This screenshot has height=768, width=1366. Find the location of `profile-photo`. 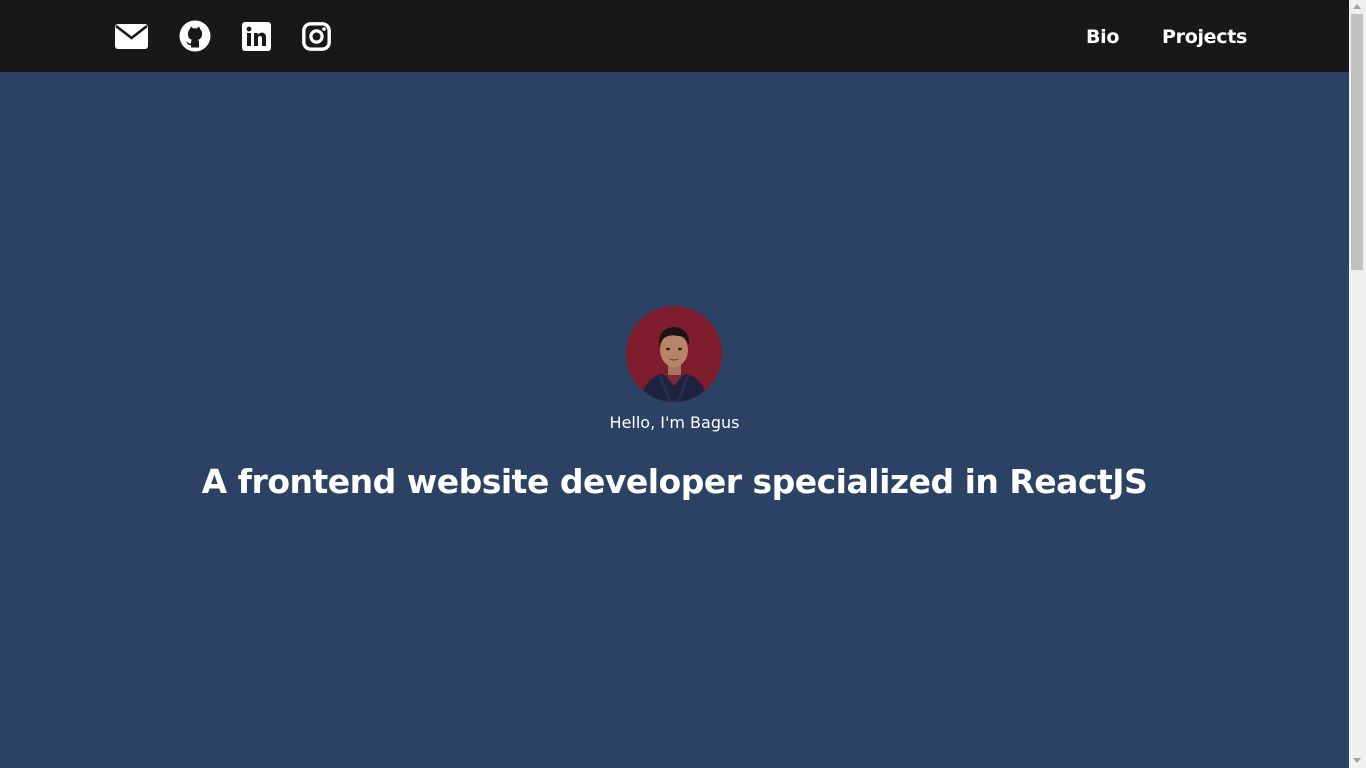

profile-photo is located at coordinates (674, 354).